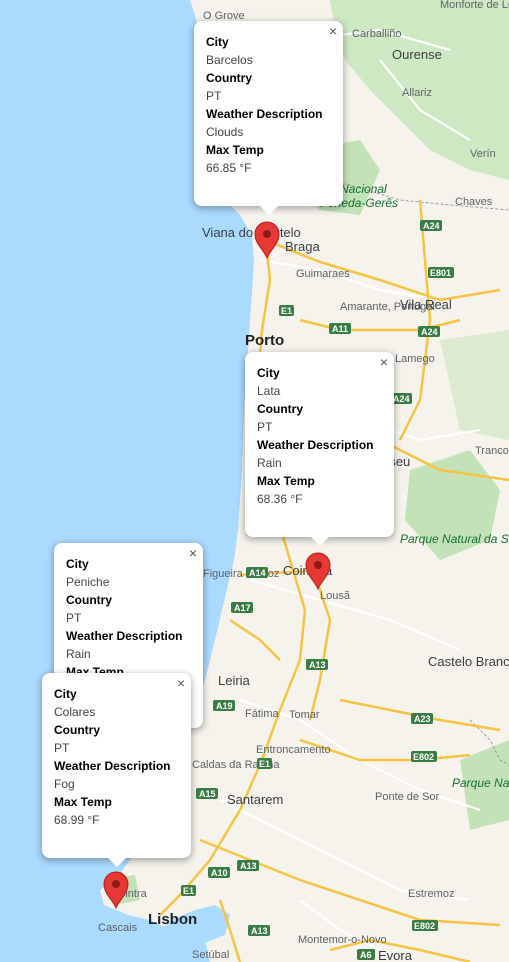 This screenshot has height=962, width=509. Describe the element at coordinates (304, 715) in the screenshot. I see `place-tomar: Tomar` at that location.